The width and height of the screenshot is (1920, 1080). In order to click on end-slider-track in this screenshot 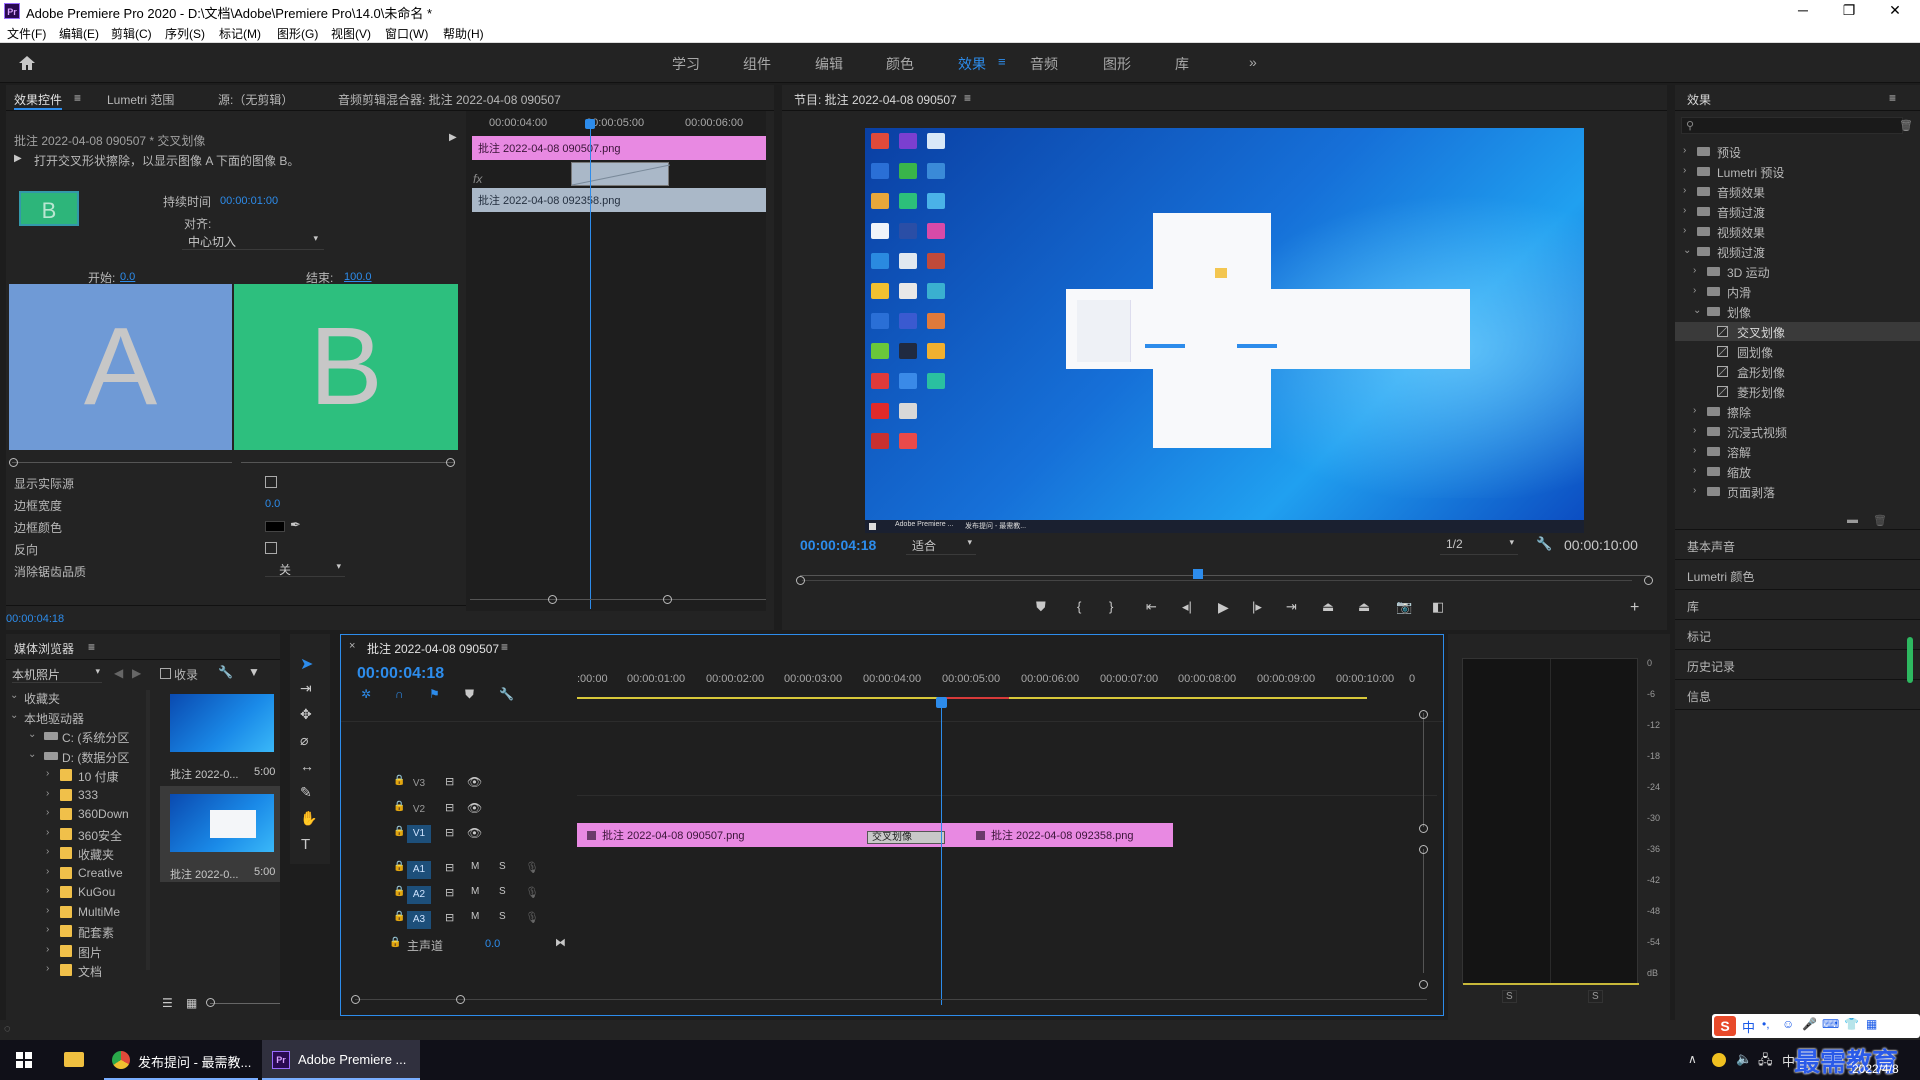, I will do `click(347, 462)`.